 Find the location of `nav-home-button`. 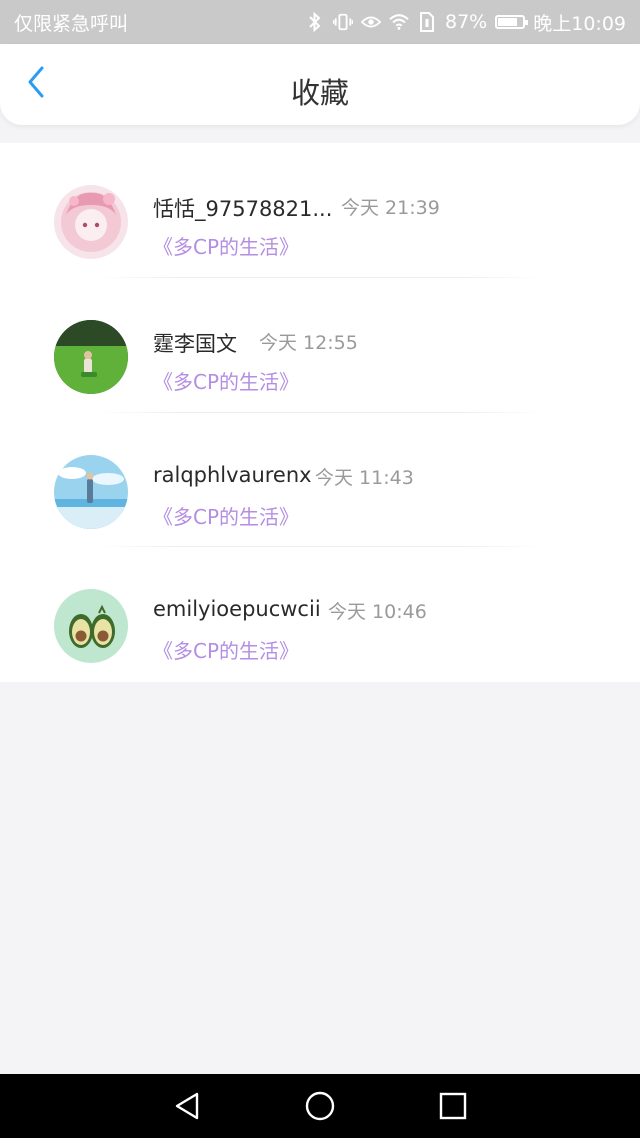

nav-home-button is located at coordinates (320, 1106).